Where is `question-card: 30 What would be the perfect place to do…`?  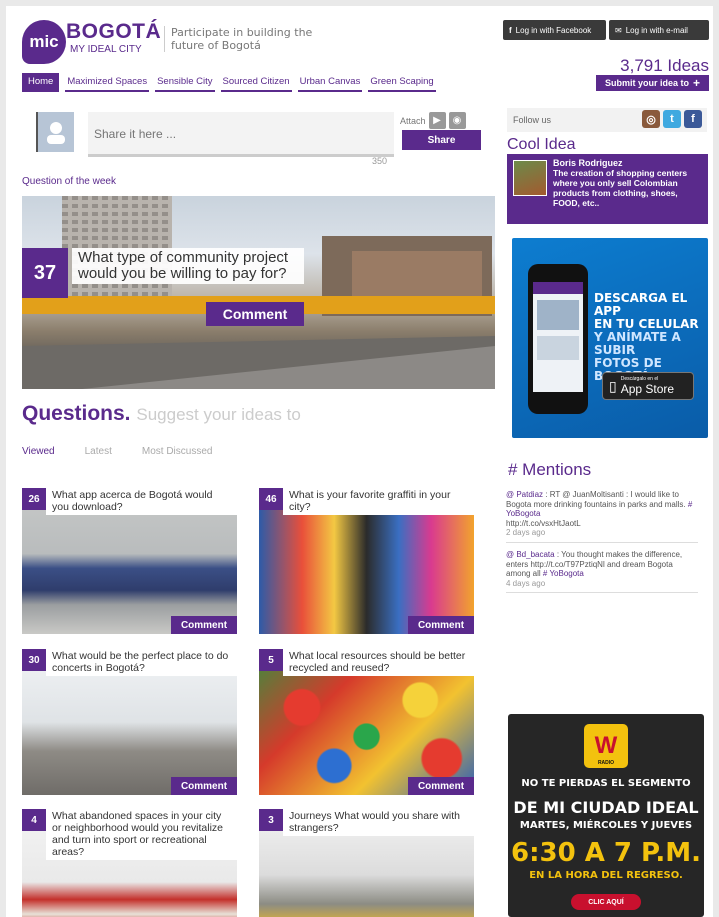
question-card: 30 What would be the perfect place to do… is located at coordinates (129, 722).